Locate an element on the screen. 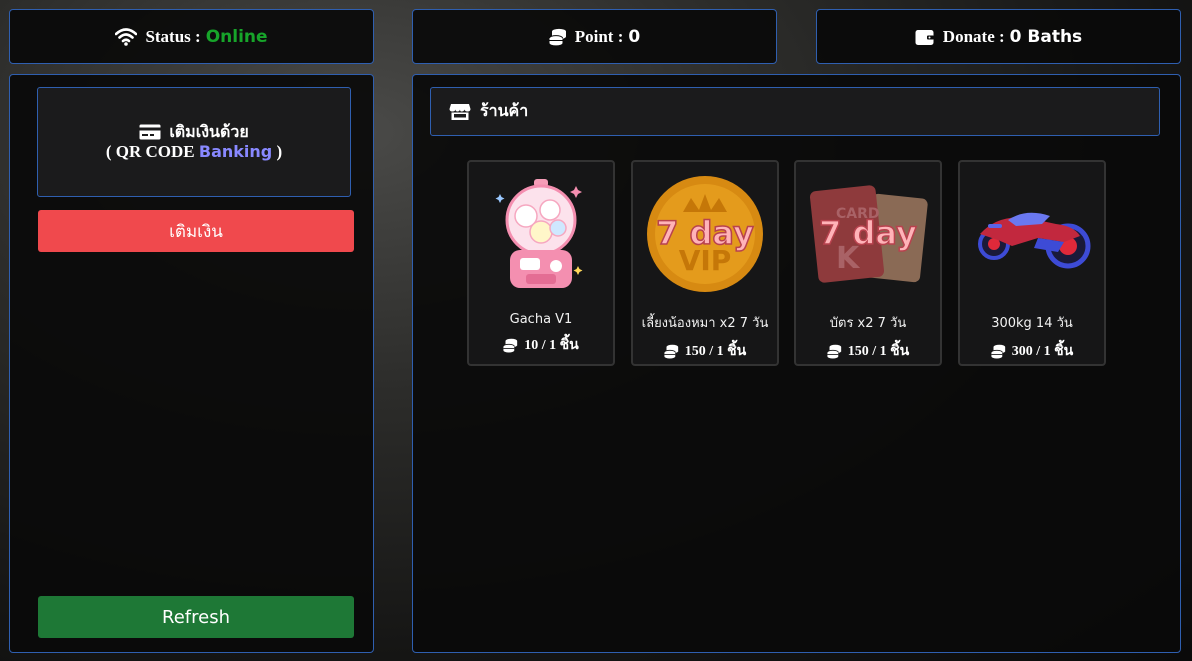  item-name: 300kg 14 วัน is located at coordinates (1032, 323).